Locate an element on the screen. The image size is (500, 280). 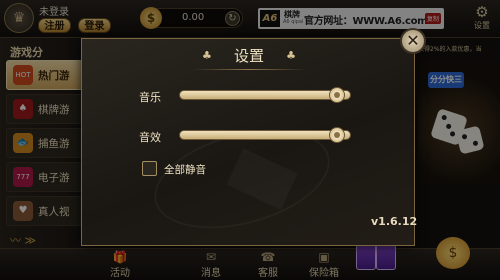
close-icon: ✕ is located at coordinates (413, 41).